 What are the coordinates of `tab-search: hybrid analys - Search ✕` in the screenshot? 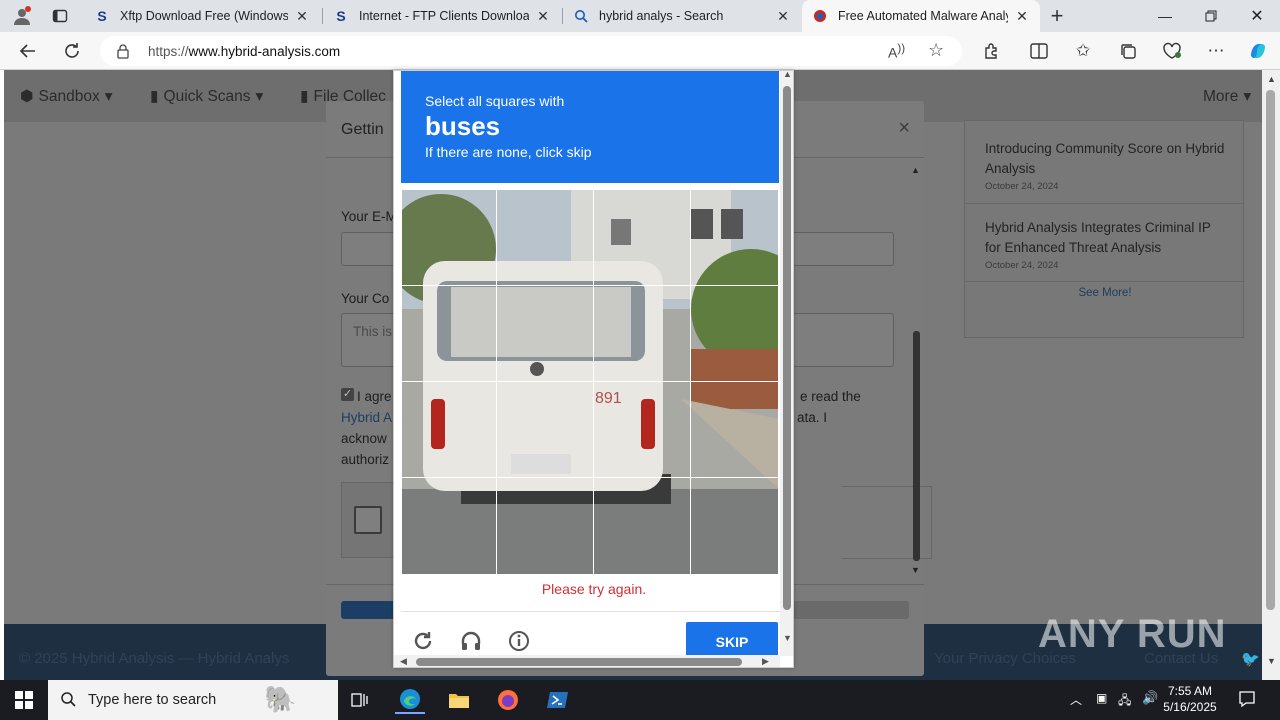 It's located at (682, 16).